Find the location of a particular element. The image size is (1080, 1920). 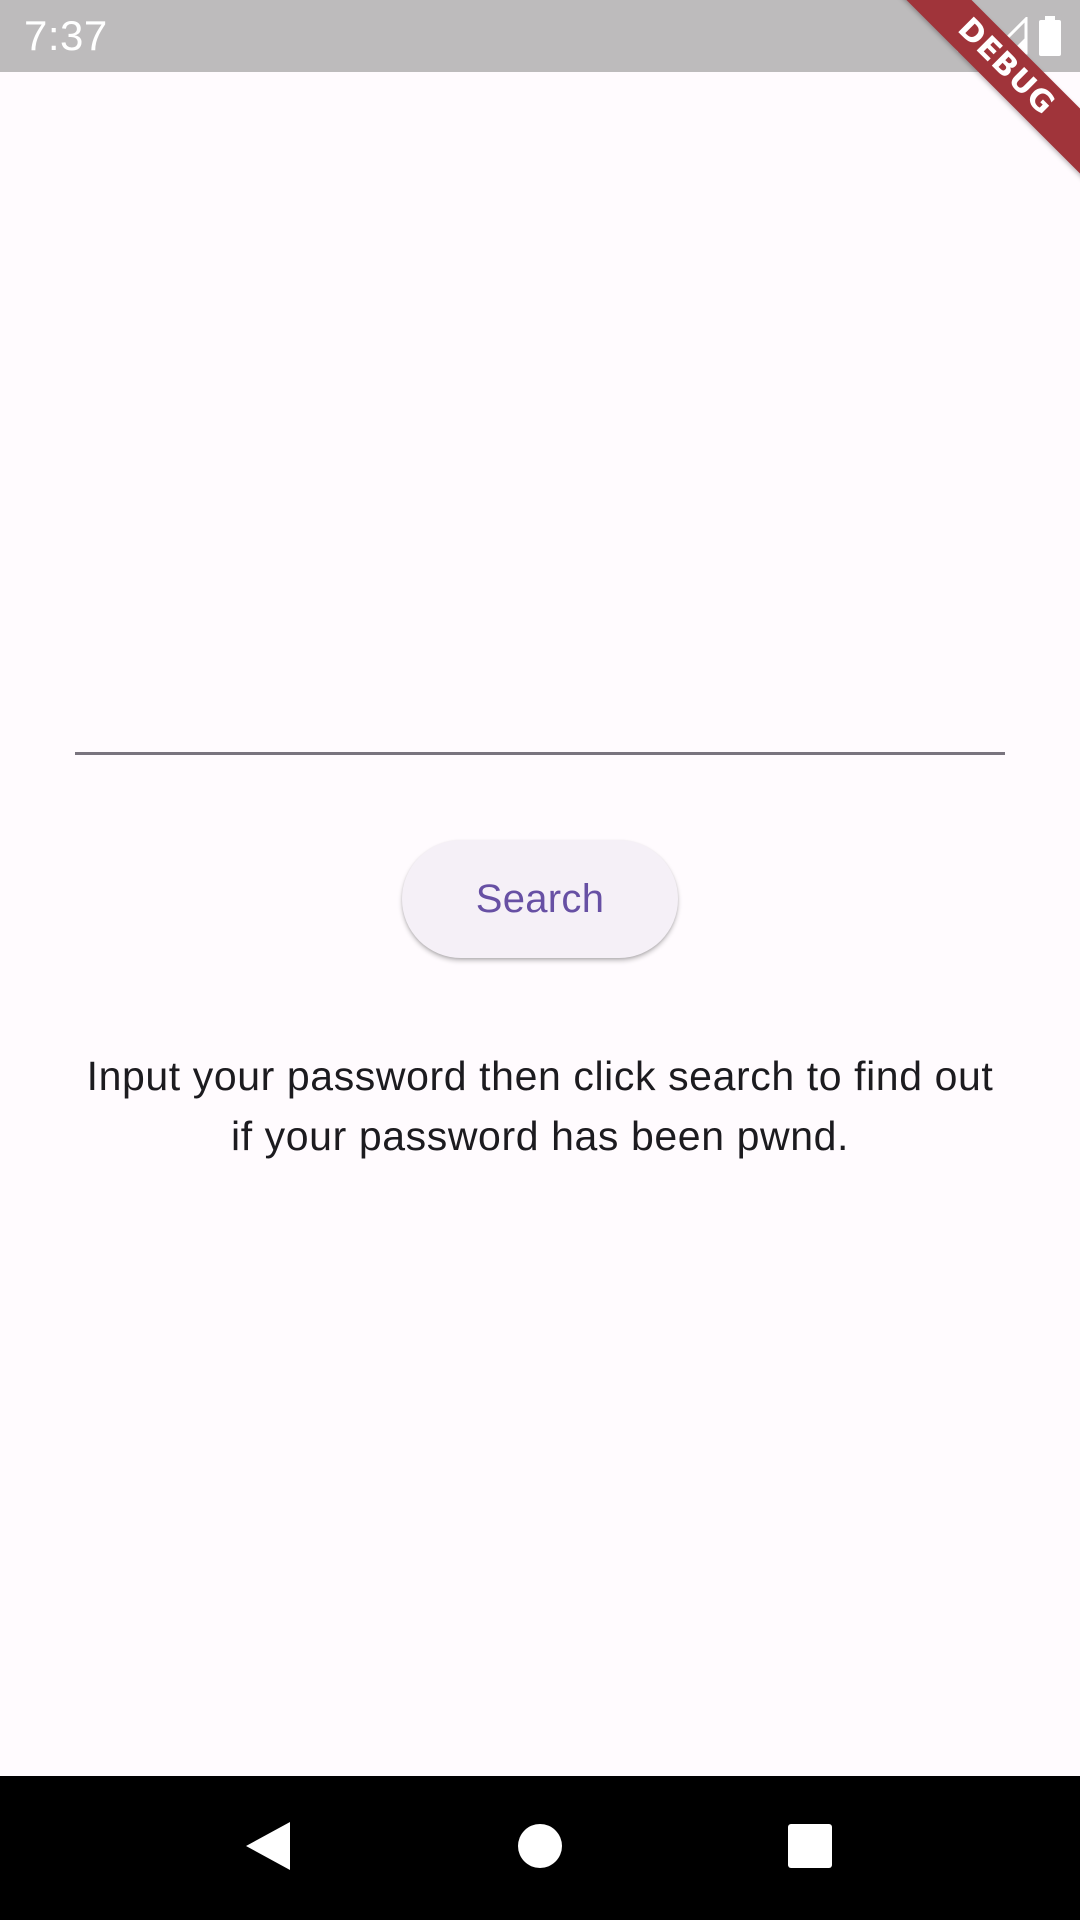

navigation-bar is located at coordinates (540, 1848).